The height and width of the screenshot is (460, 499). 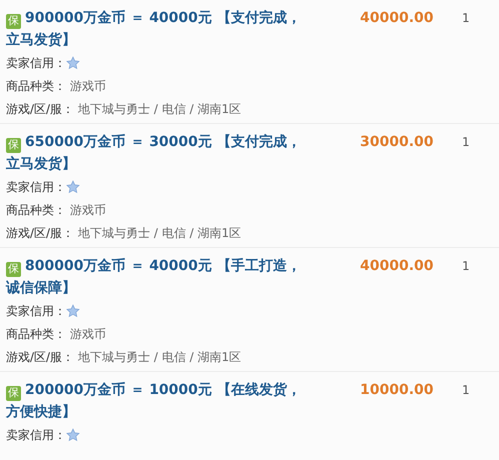 What do you see at coordinates (397, 142) in the screenshot?
I see `price: 30000.00` at bounding box center [397, 142].